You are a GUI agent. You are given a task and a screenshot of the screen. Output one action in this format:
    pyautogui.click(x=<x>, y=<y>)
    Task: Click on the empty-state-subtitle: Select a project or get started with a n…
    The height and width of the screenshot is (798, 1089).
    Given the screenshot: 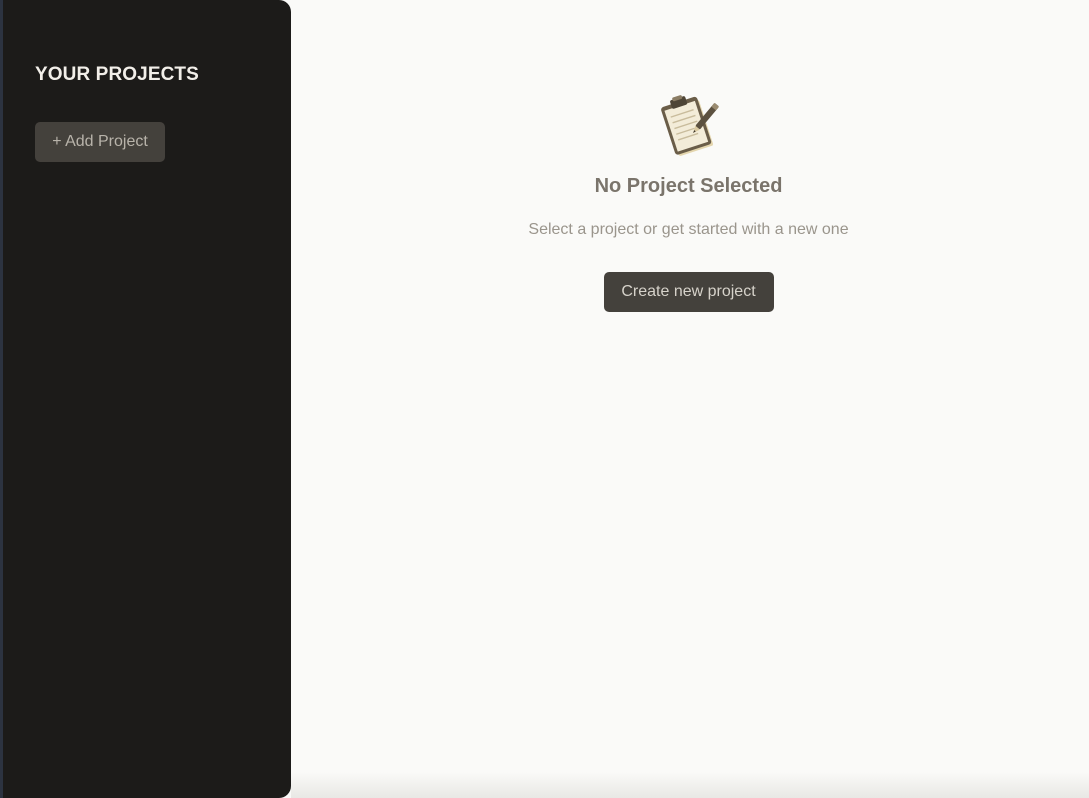 What is the action you would take?
    pyautogui.click(x=688, y=229)
    